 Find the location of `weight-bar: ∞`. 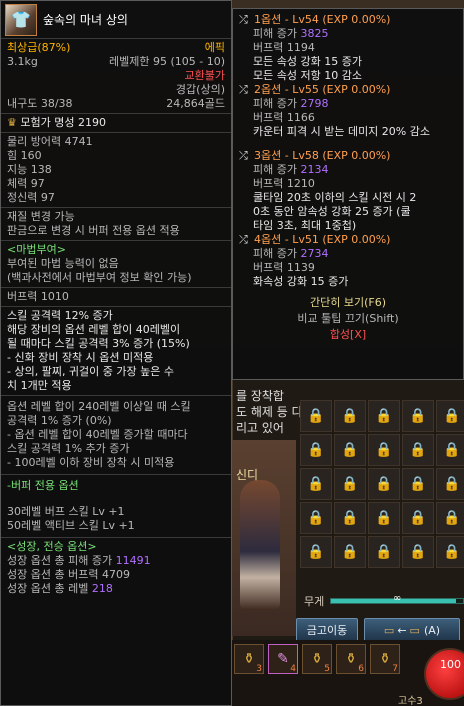

weight-bar: ∞ is located at coordinates (397, 598).